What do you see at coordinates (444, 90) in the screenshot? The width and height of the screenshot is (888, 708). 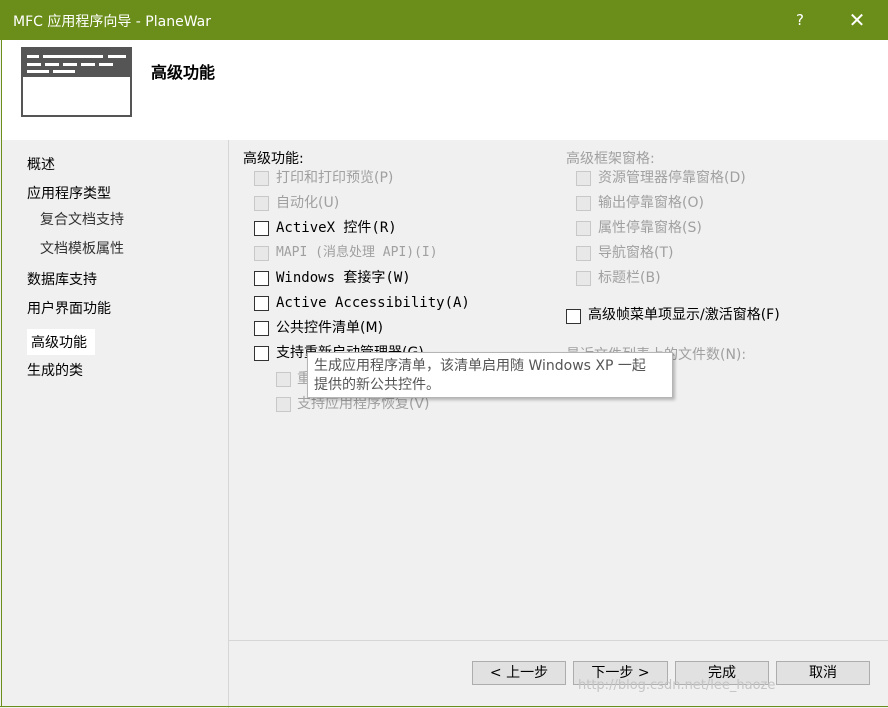 I see `wizard-header` at bounding box center [444, 90].